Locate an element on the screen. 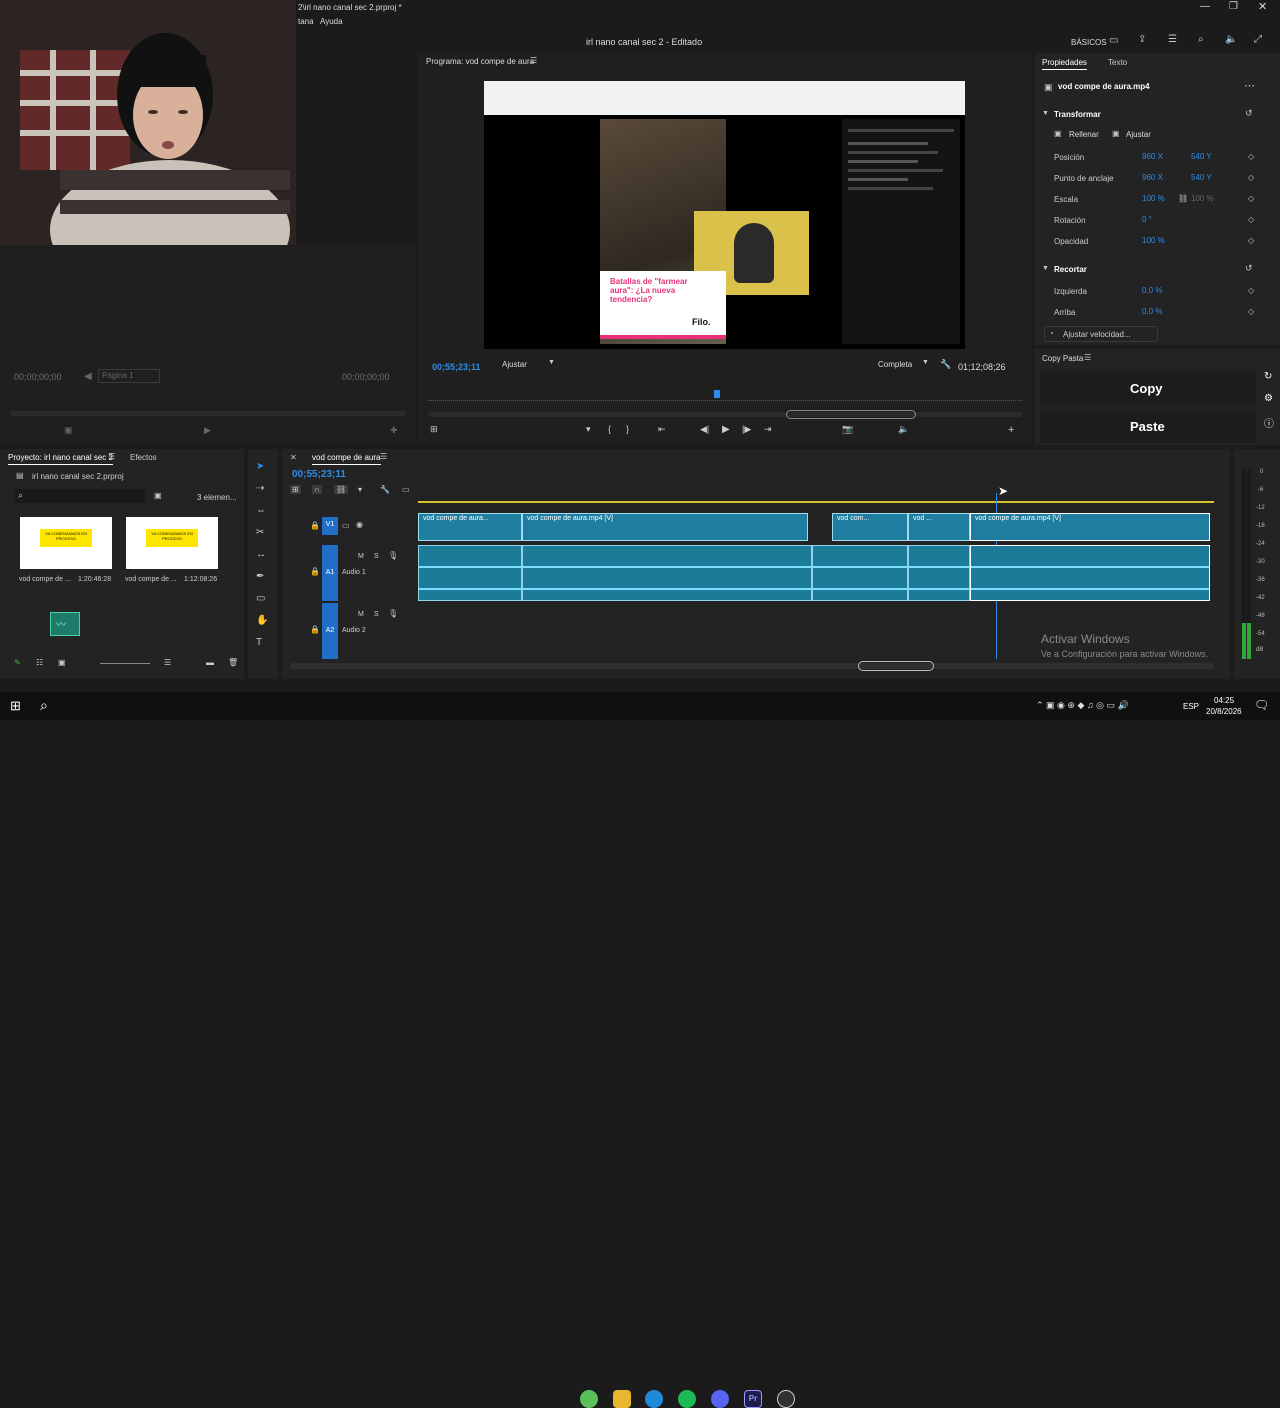  spotify-icon is located at coordinates (687, 1399).